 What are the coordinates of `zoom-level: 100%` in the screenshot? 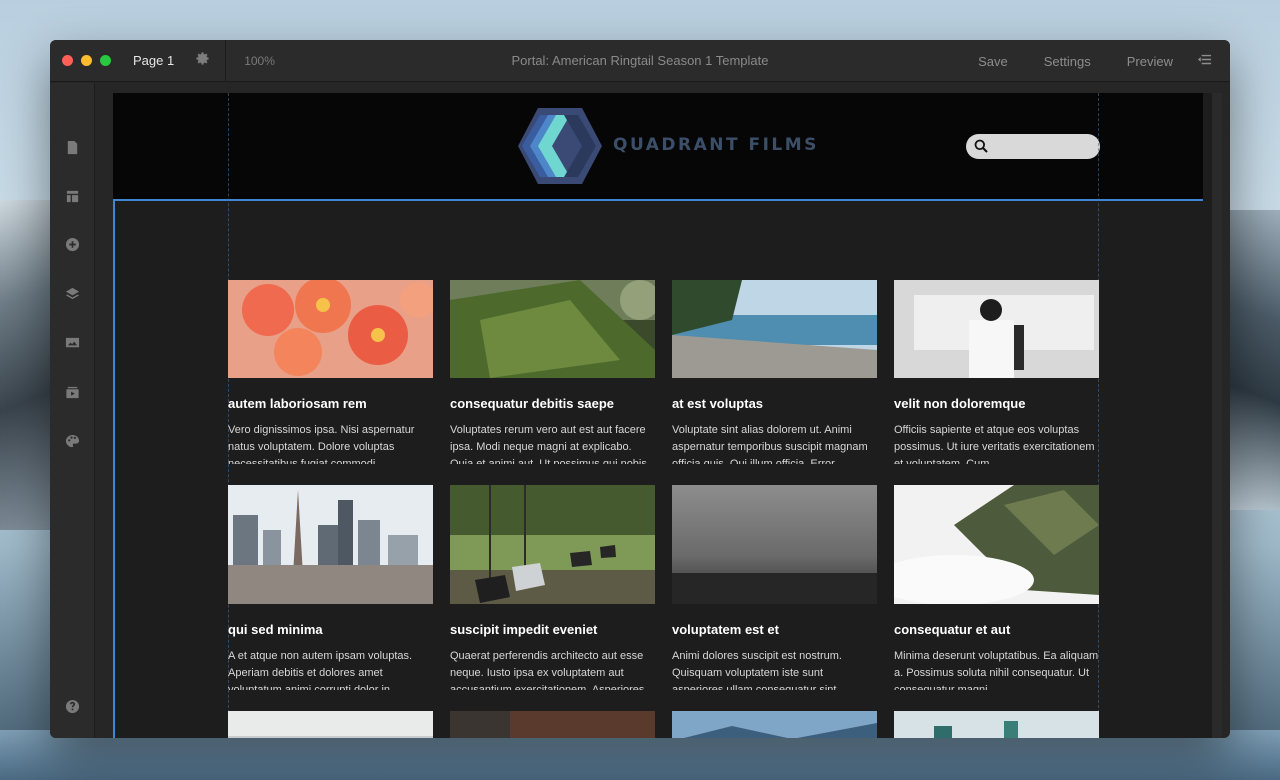 It's located at (259, 61).